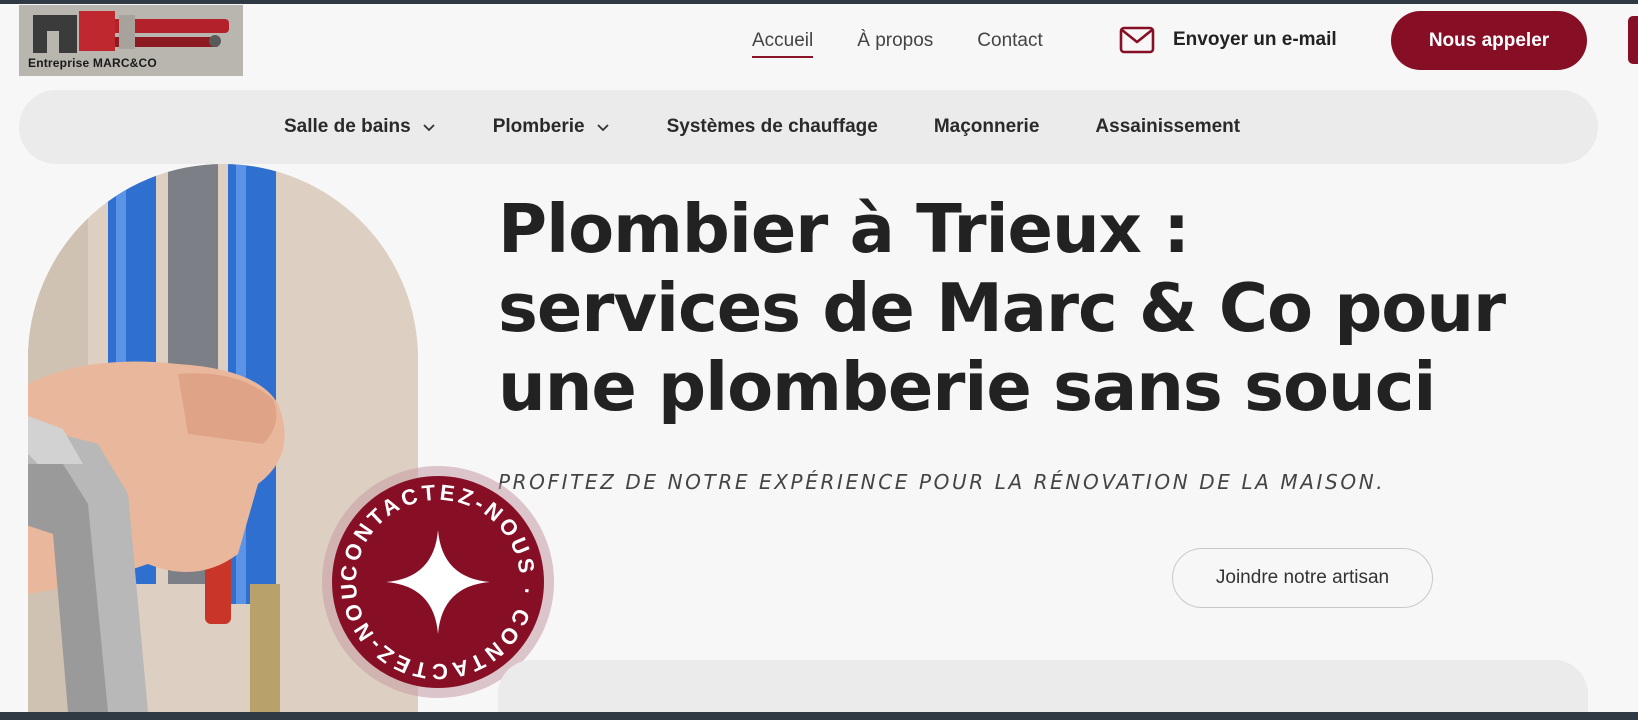  Describe the element at coordinates (1302, 578) in the screenshot. I see `join-artisan-button: Joindre notre artisan` at that location.